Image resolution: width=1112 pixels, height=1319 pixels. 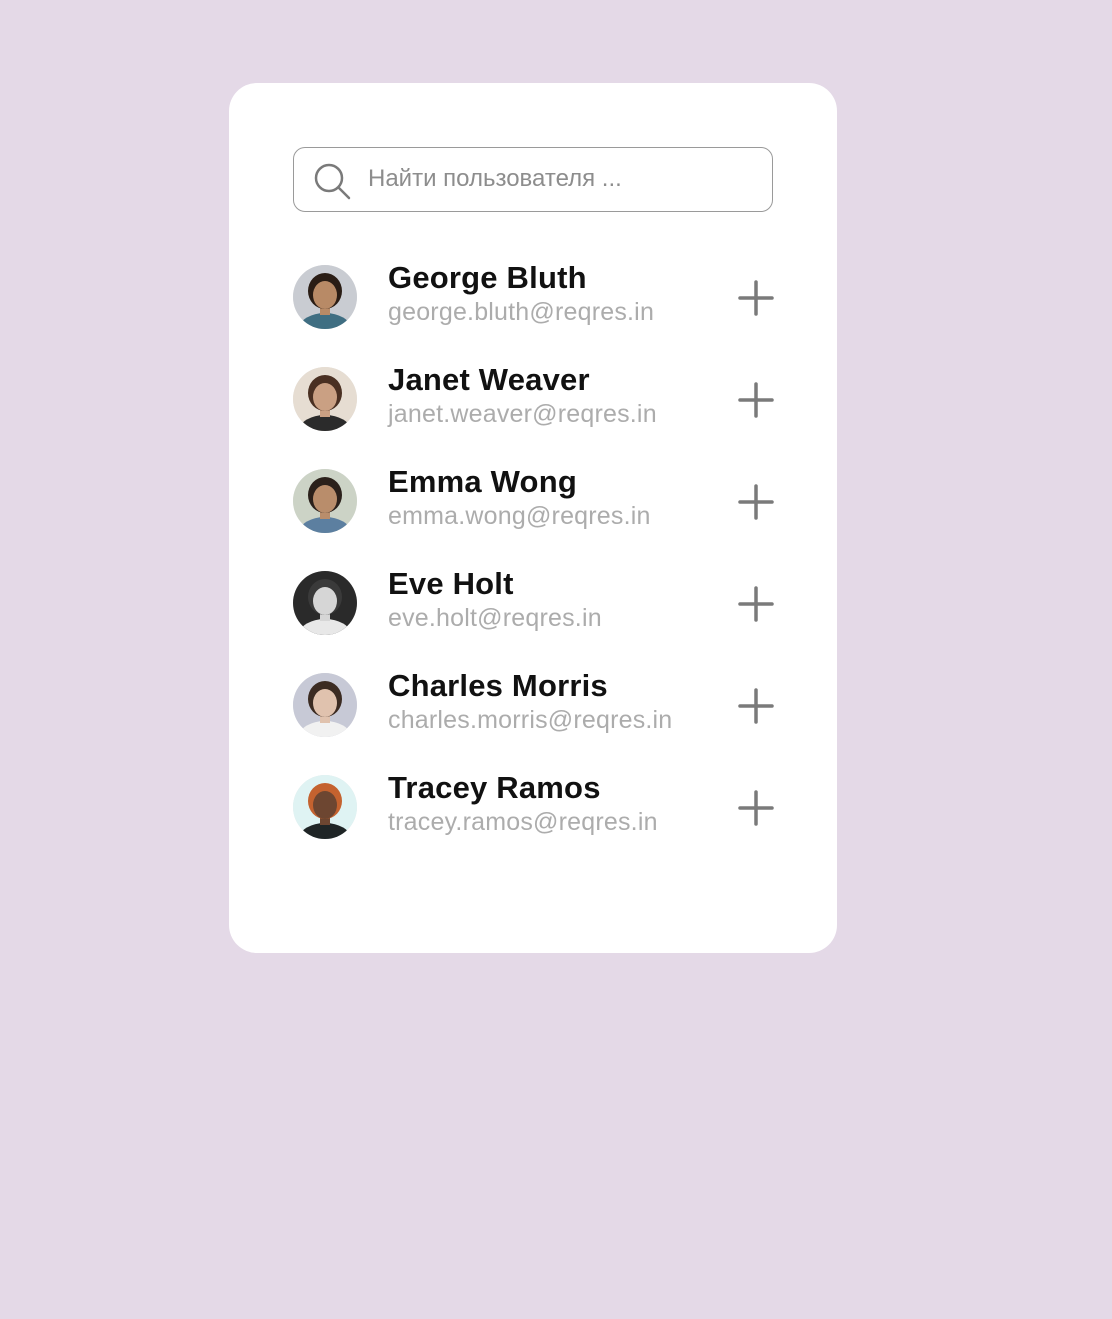 I want to click on user-row-5: Tracey Ramos tracey.ramos@reqres.in, so click(x=535, y=814).